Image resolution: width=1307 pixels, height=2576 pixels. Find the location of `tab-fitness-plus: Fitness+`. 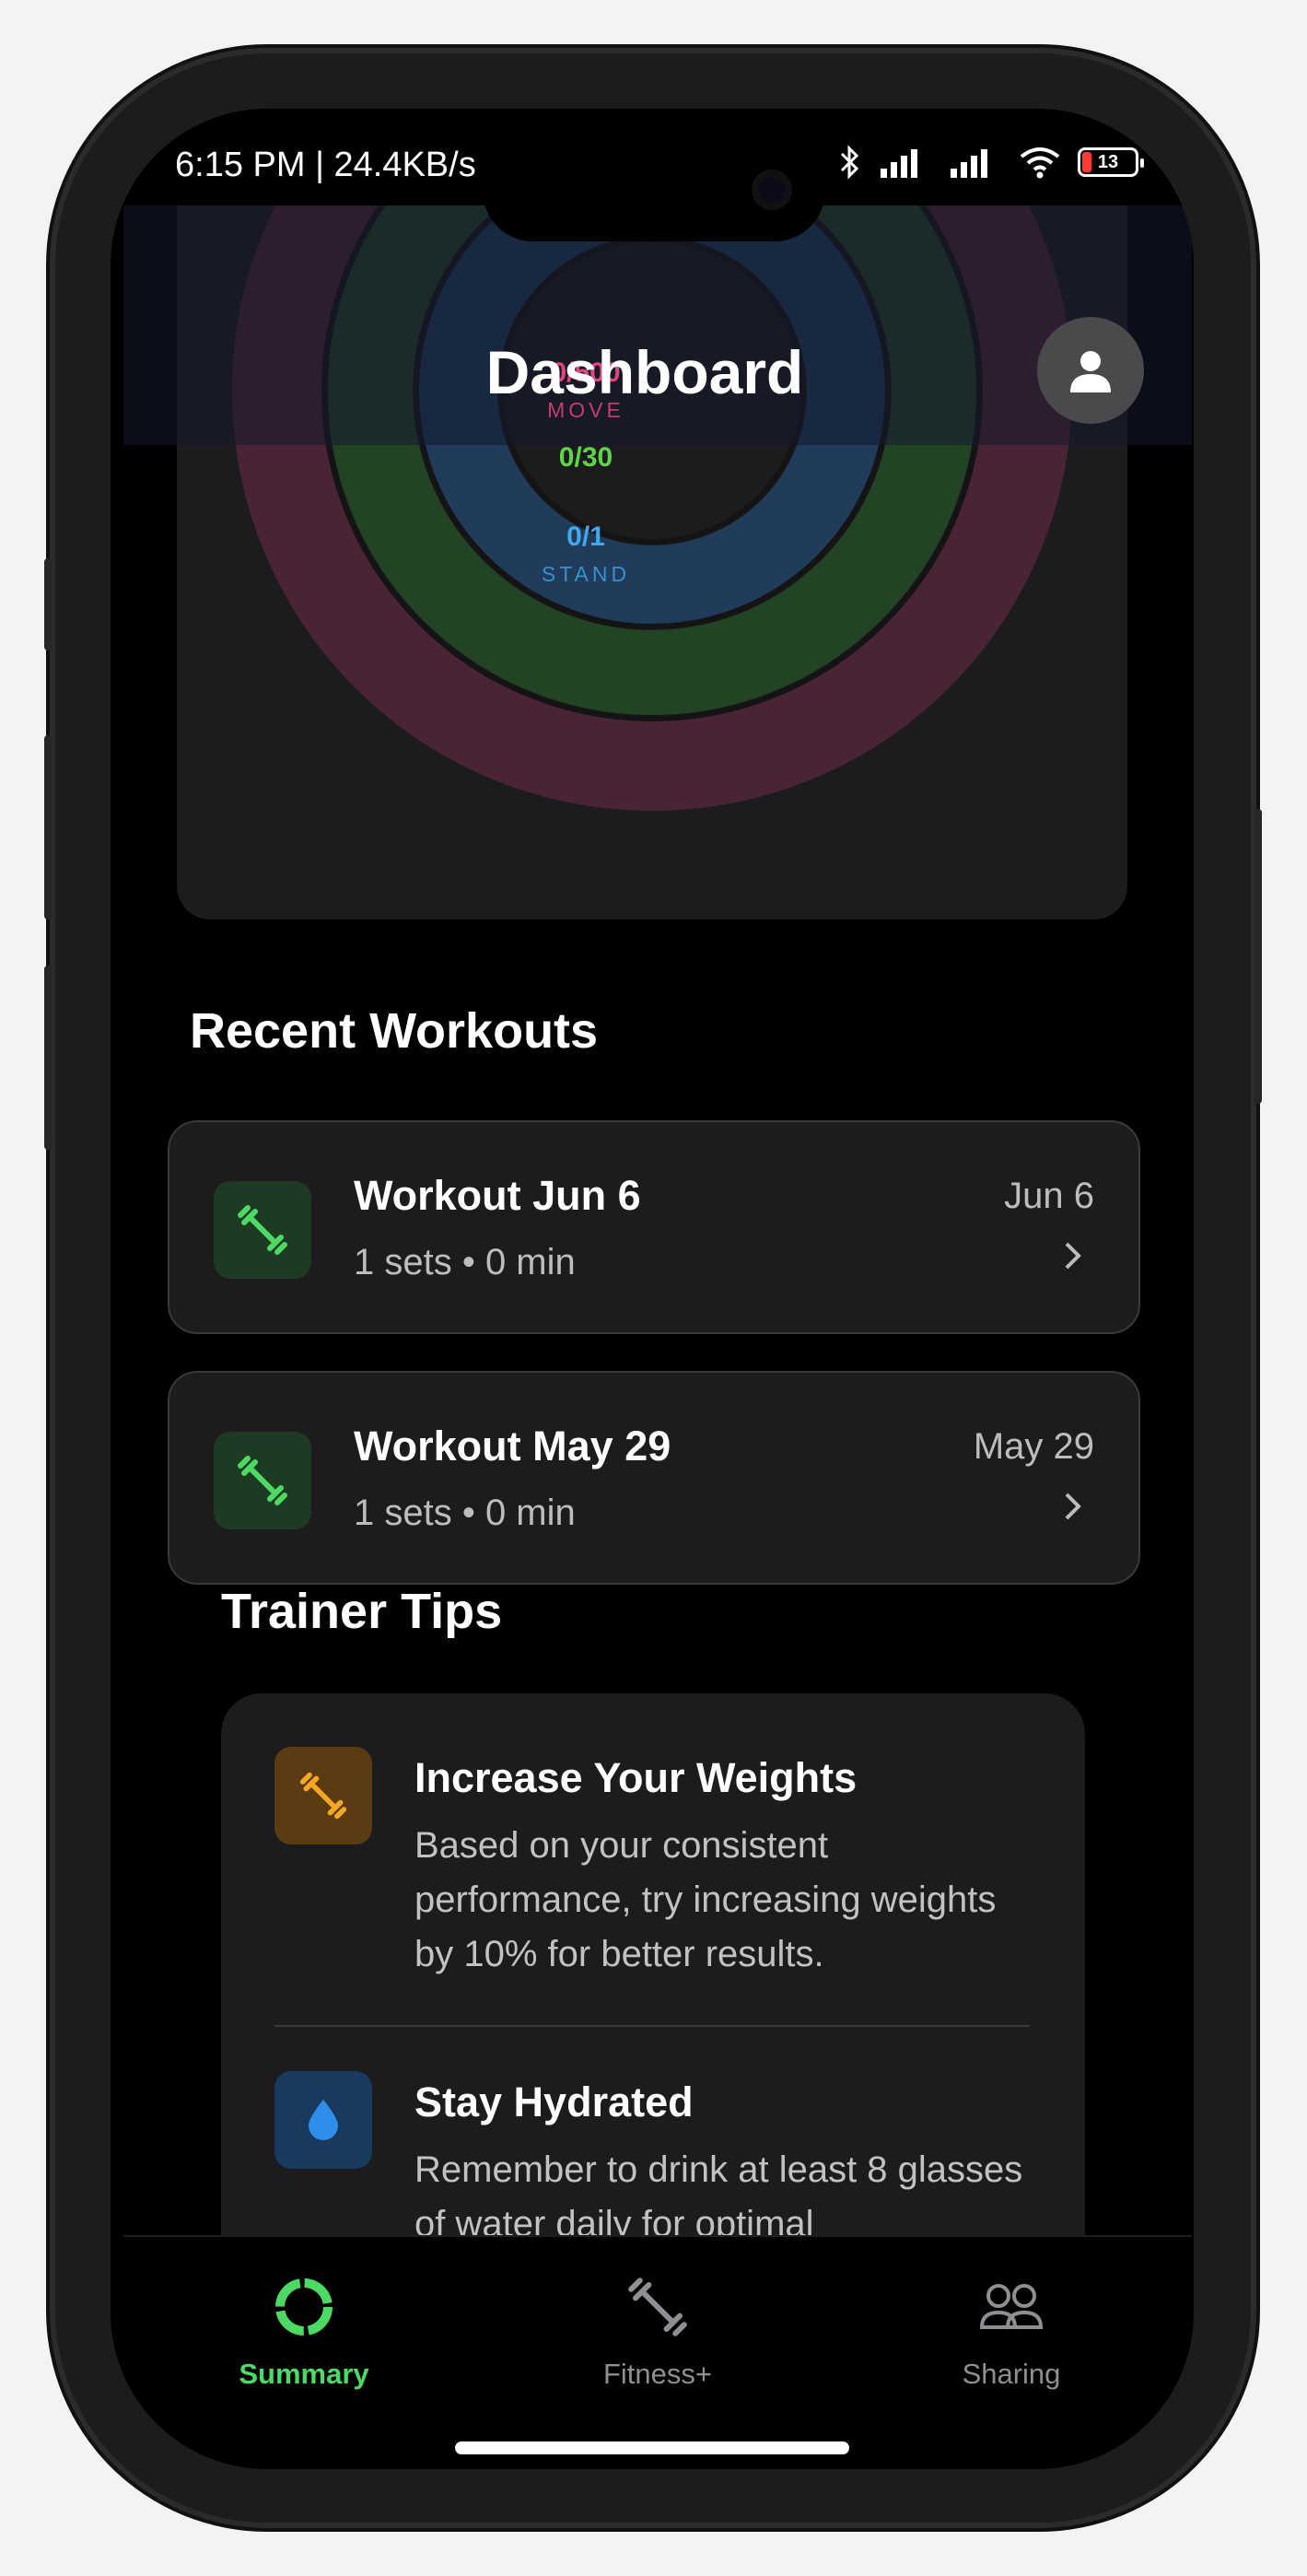

tab-fitness-plus: Fitness+ is located at coordinates (658, 2332).